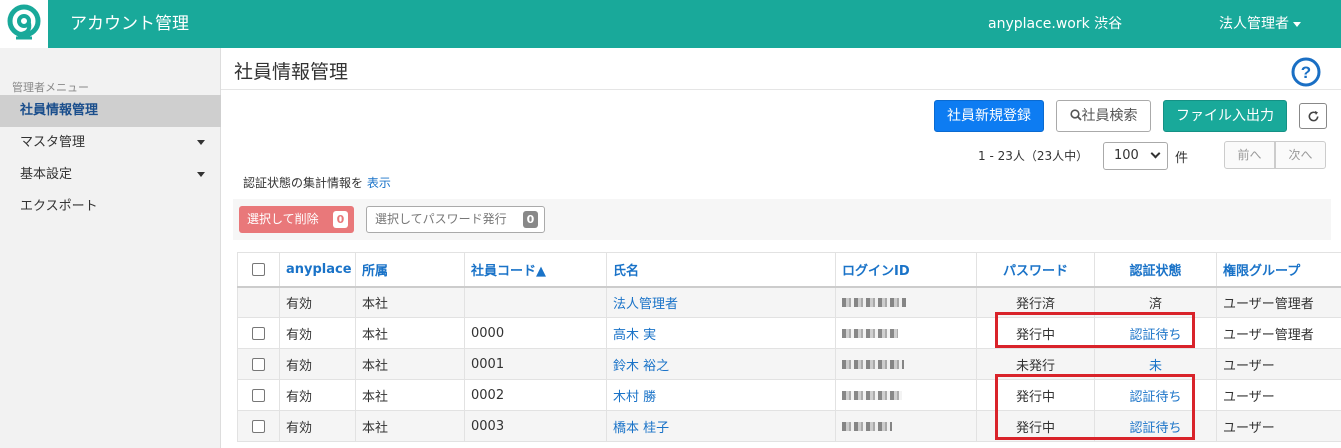 This screenshot has width=1341, height=448. I want to click on file-io-button: ファイル入出力, so click(1225, 116).